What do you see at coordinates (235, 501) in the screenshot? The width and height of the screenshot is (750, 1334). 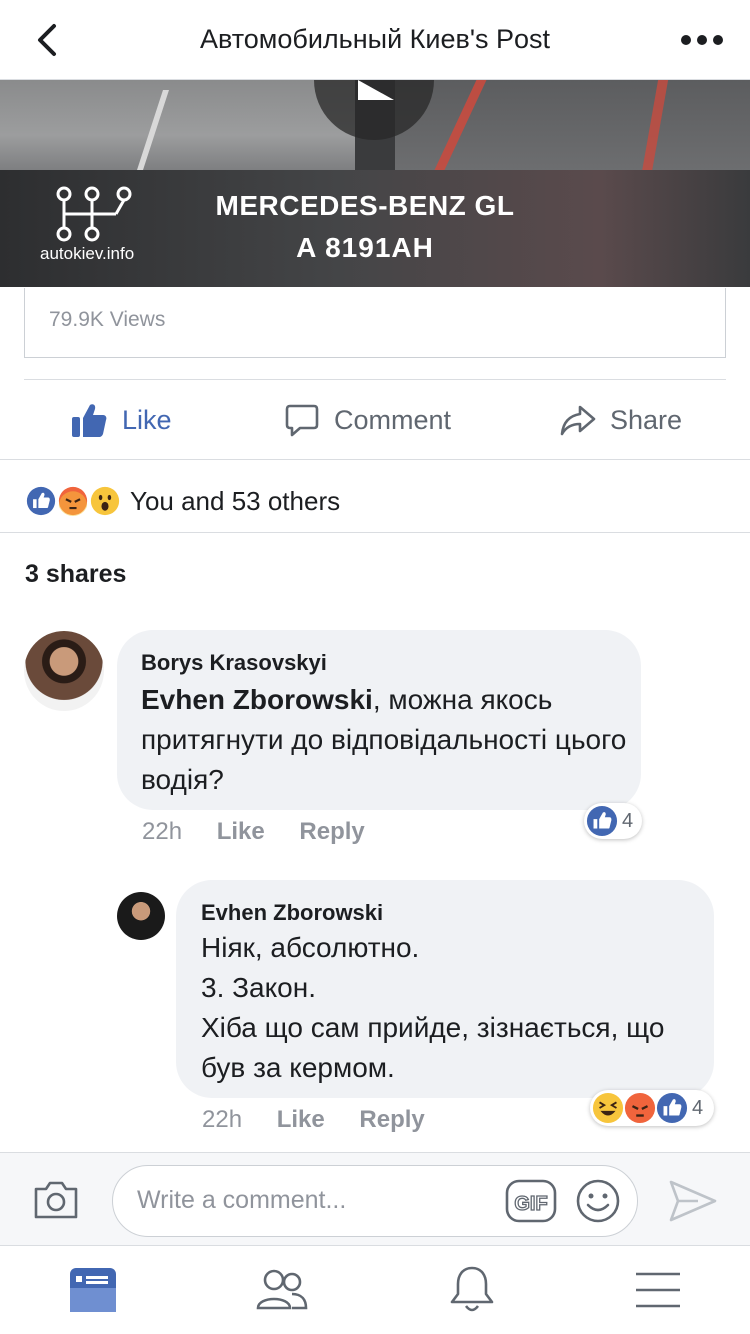 I see `reactions-summary: You and 53 others` at bounding box center [235, 501].